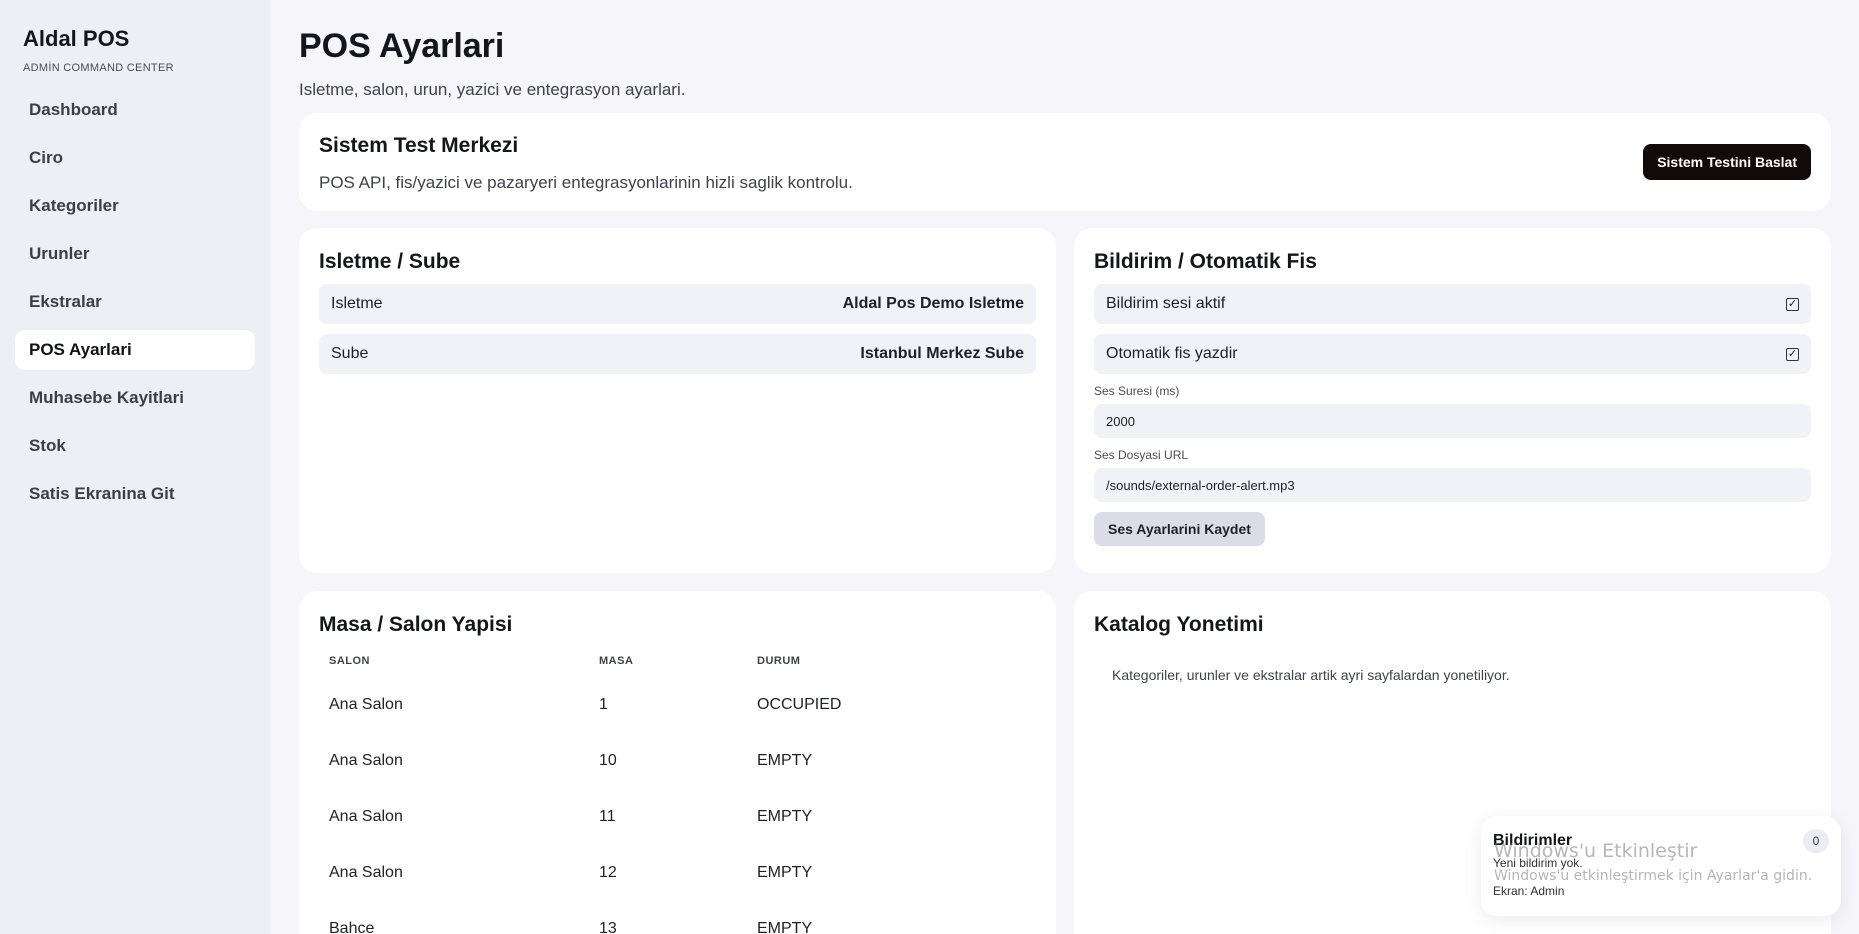  What do you see at coordinates (677, 666) in the screenshot?
I see `table-header-row: SALON MASA DURUM` at bounding box center [677, 666].